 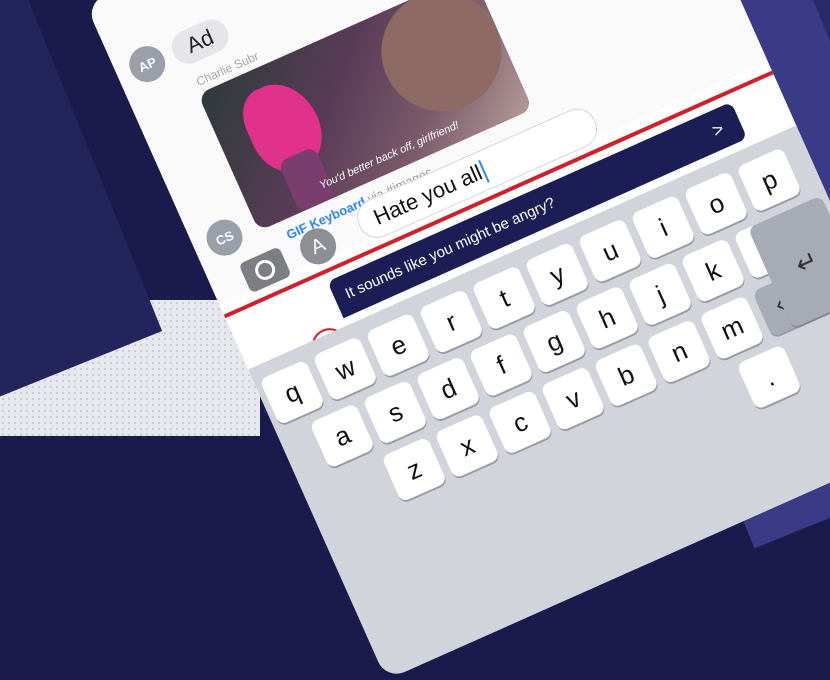 What do you see at coordinates (769, 377) in the screenshot?
I see `key-period: .` at bounding box center [769, 377].